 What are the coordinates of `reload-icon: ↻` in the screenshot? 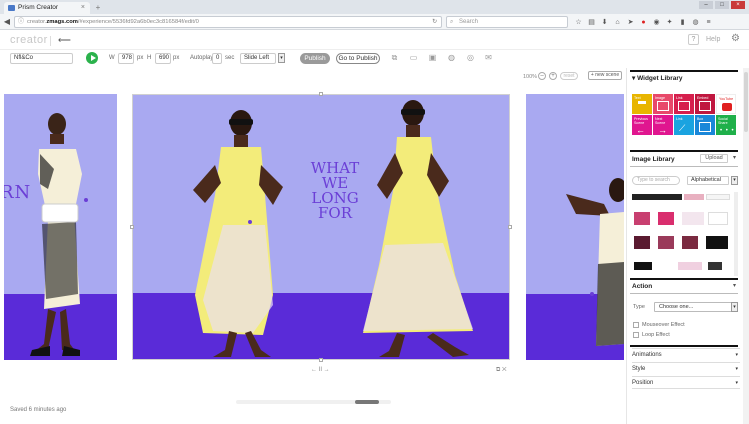 It's located at (434, 22).